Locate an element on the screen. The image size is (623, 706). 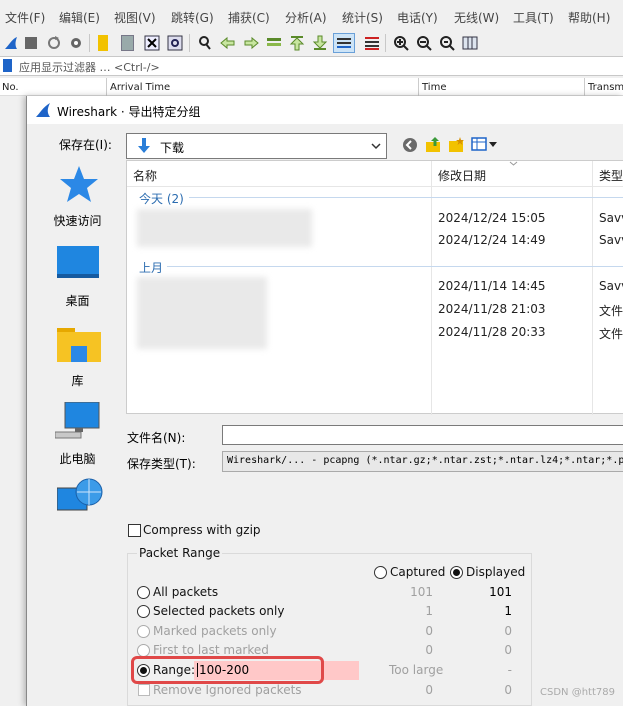
captured-radio is located at coordinates (380, 572).